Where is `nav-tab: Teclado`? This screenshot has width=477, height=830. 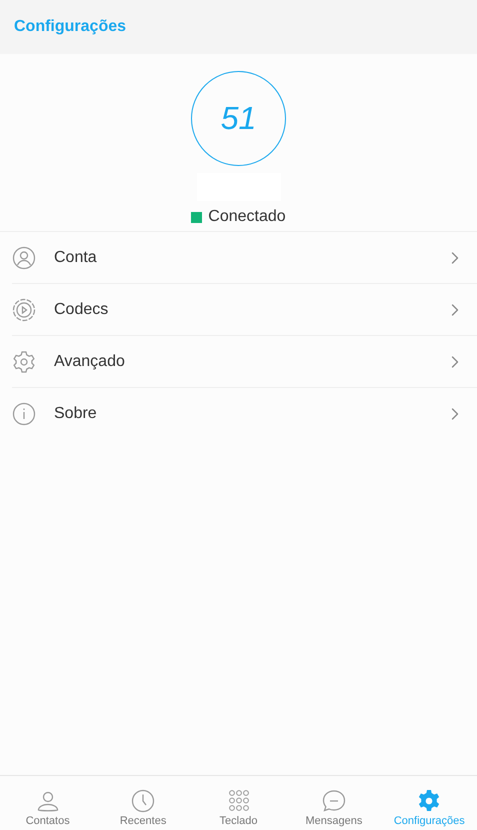 nav-tab: Teclado is located at coordinates (238, 803).